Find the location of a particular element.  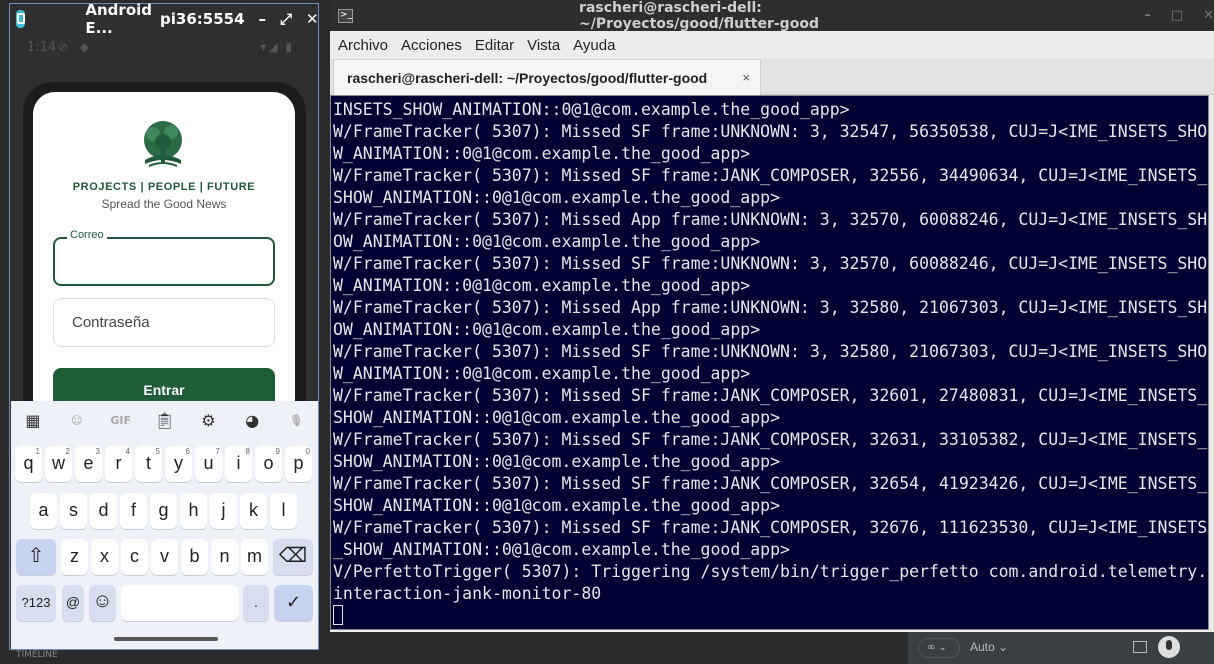

key-q: q1 is located at coordinates (28, 464).